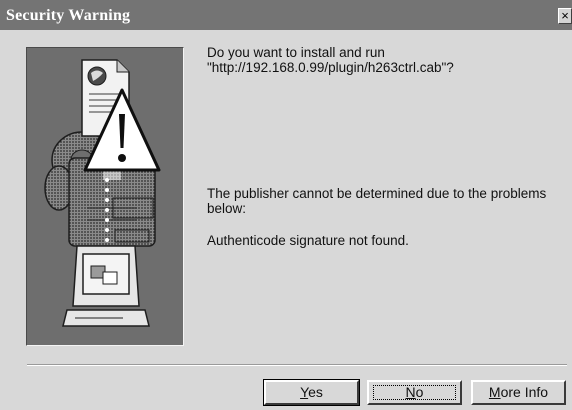  What do you see at coordinates (494, 392) in the screenshot?
I see `more-info-mnemonic: M` at bounding box center [494, 392].